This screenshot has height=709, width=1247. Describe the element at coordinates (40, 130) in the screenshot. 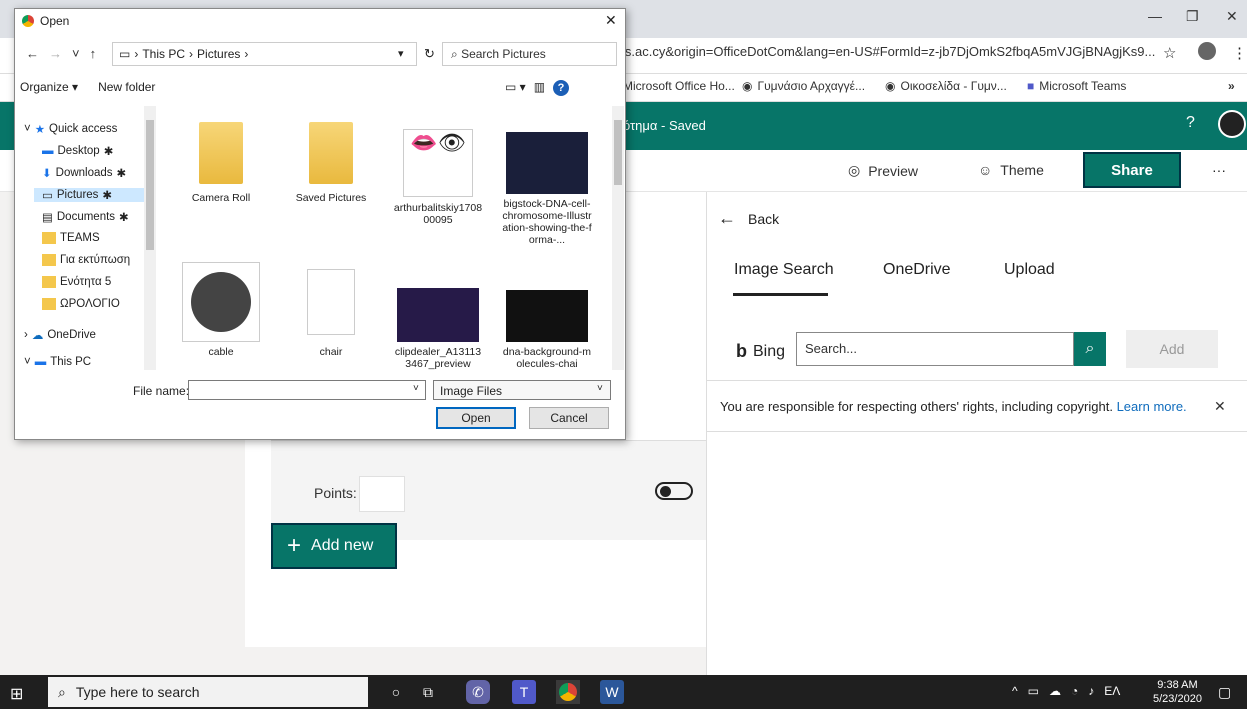

I see `star-icon: ★` at that location.